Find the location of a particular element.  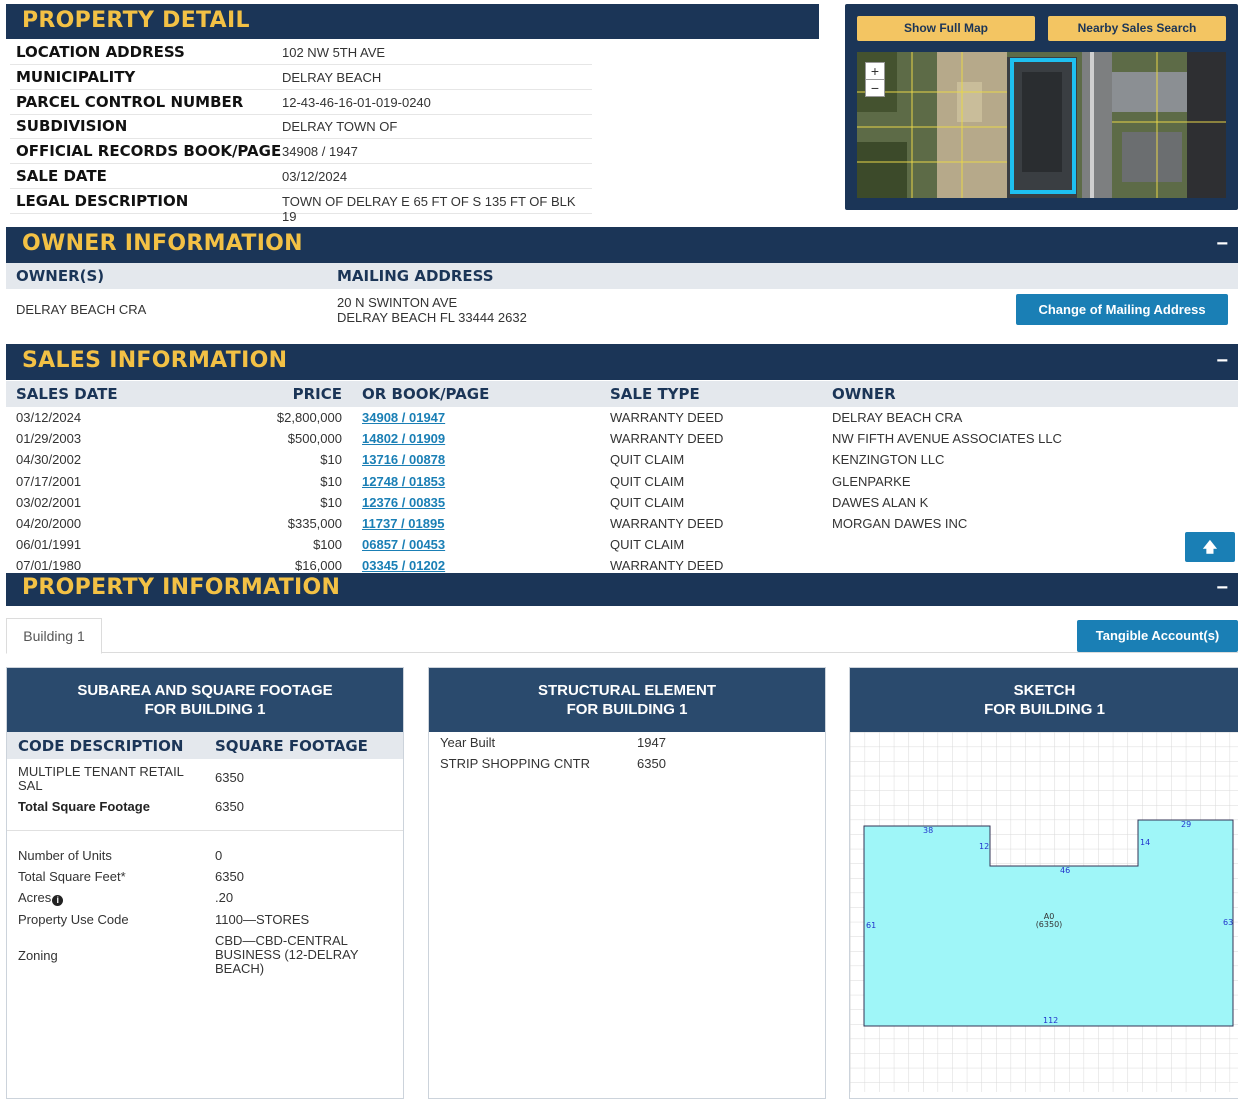

book-page-link: 12748 / 01853 is located at coordinates (403, 481).